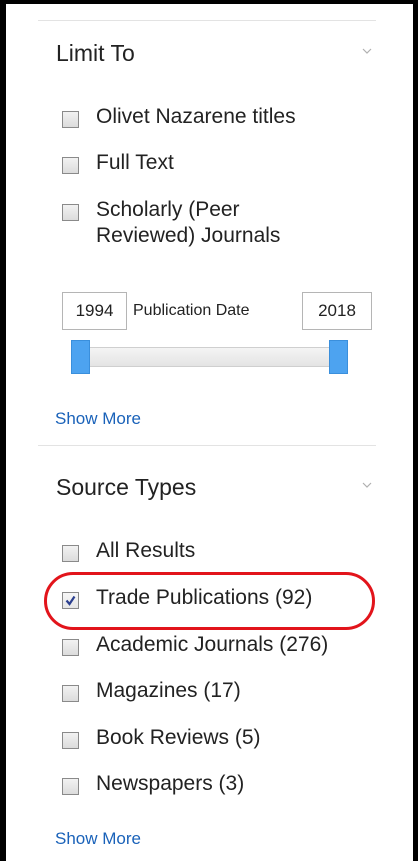 Image resolution: width=418 pixels, height=861 pixels. Describe the element at coordinates (188, 223) in the screenshot. I see `option-label: Scholarly (Peer Reviewed) Journals` at that location.